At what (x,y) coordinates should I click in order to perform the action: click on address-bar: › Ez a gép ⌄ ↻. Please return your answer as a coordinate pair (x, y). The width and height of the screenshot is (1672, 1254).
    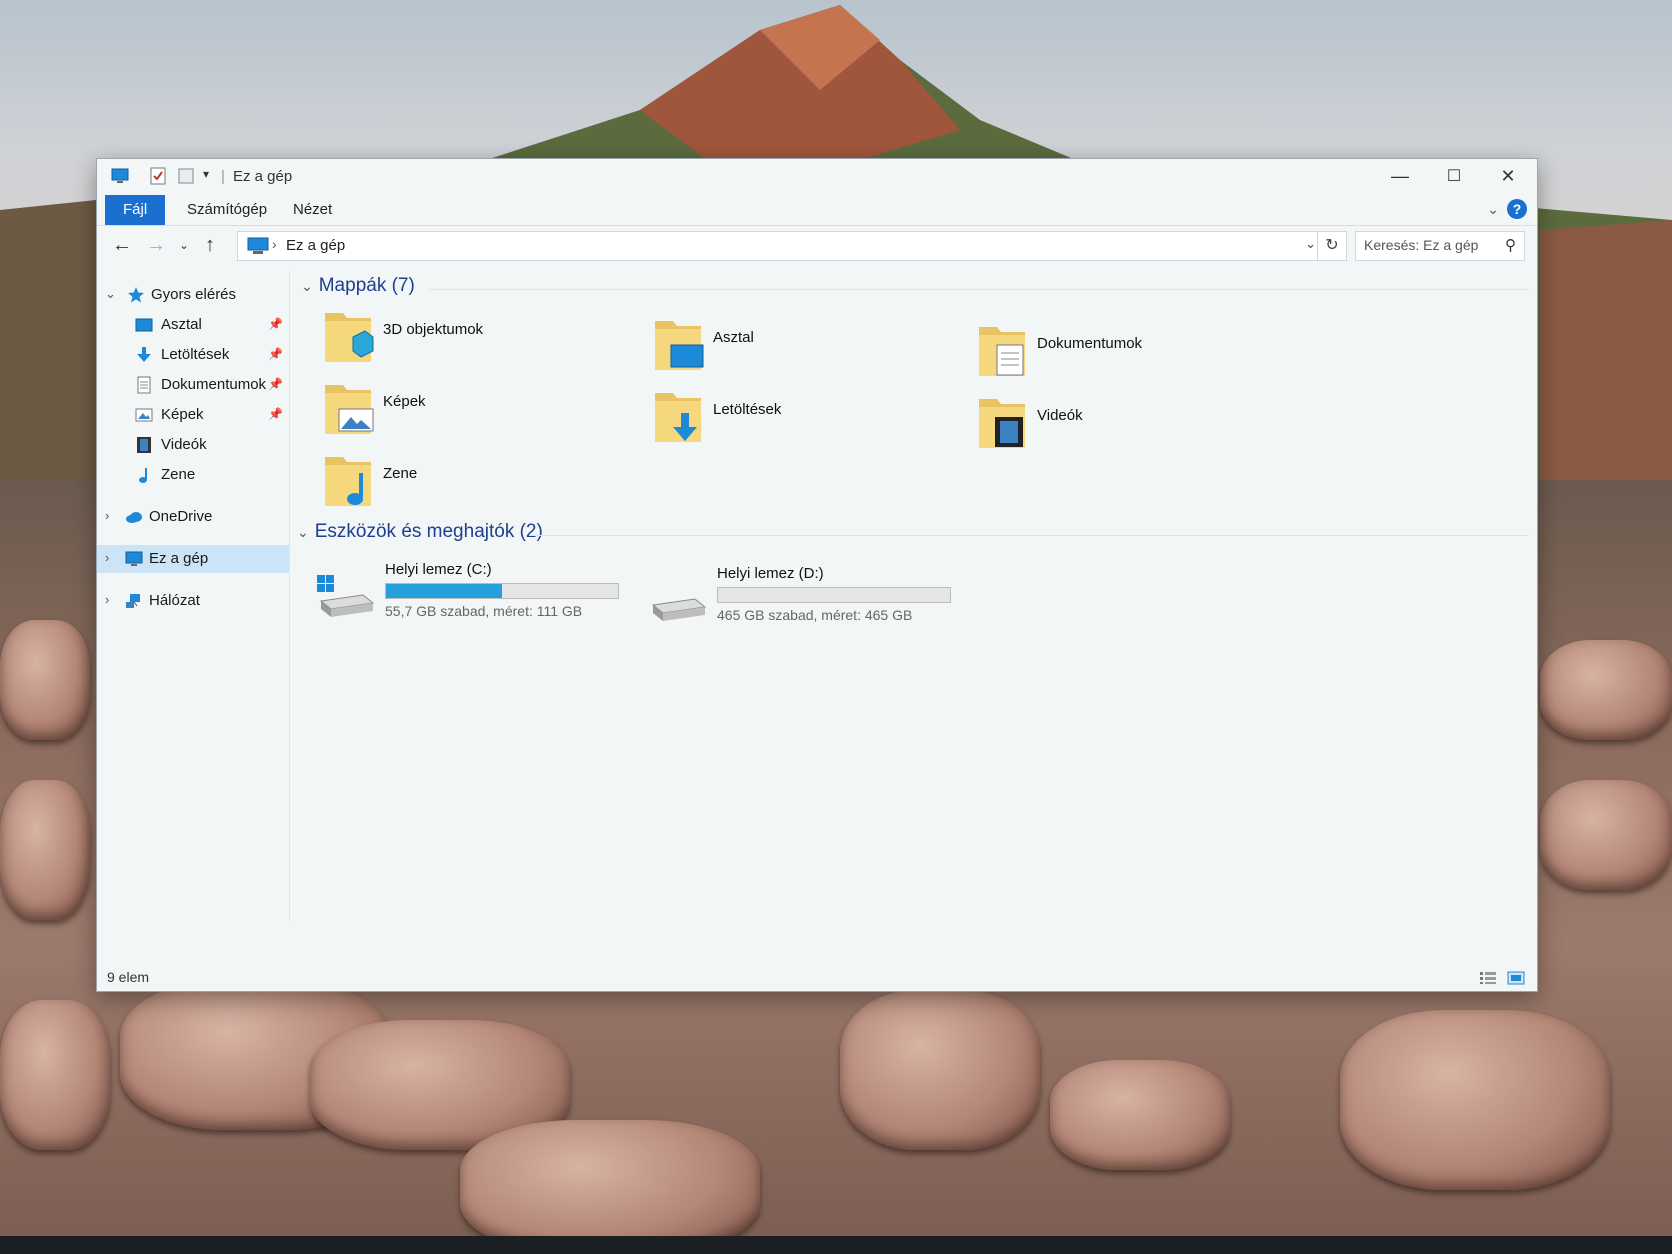
    Looking at the image, I should click on (792, 246).